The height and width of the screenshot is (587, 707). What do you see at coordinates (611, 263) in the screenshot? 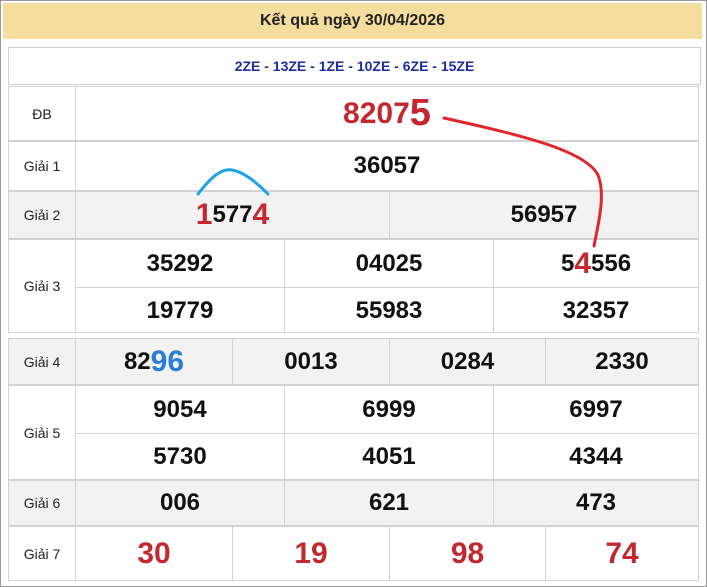
I see `prize-3-digits: 556` at bounding box center [611, 263].